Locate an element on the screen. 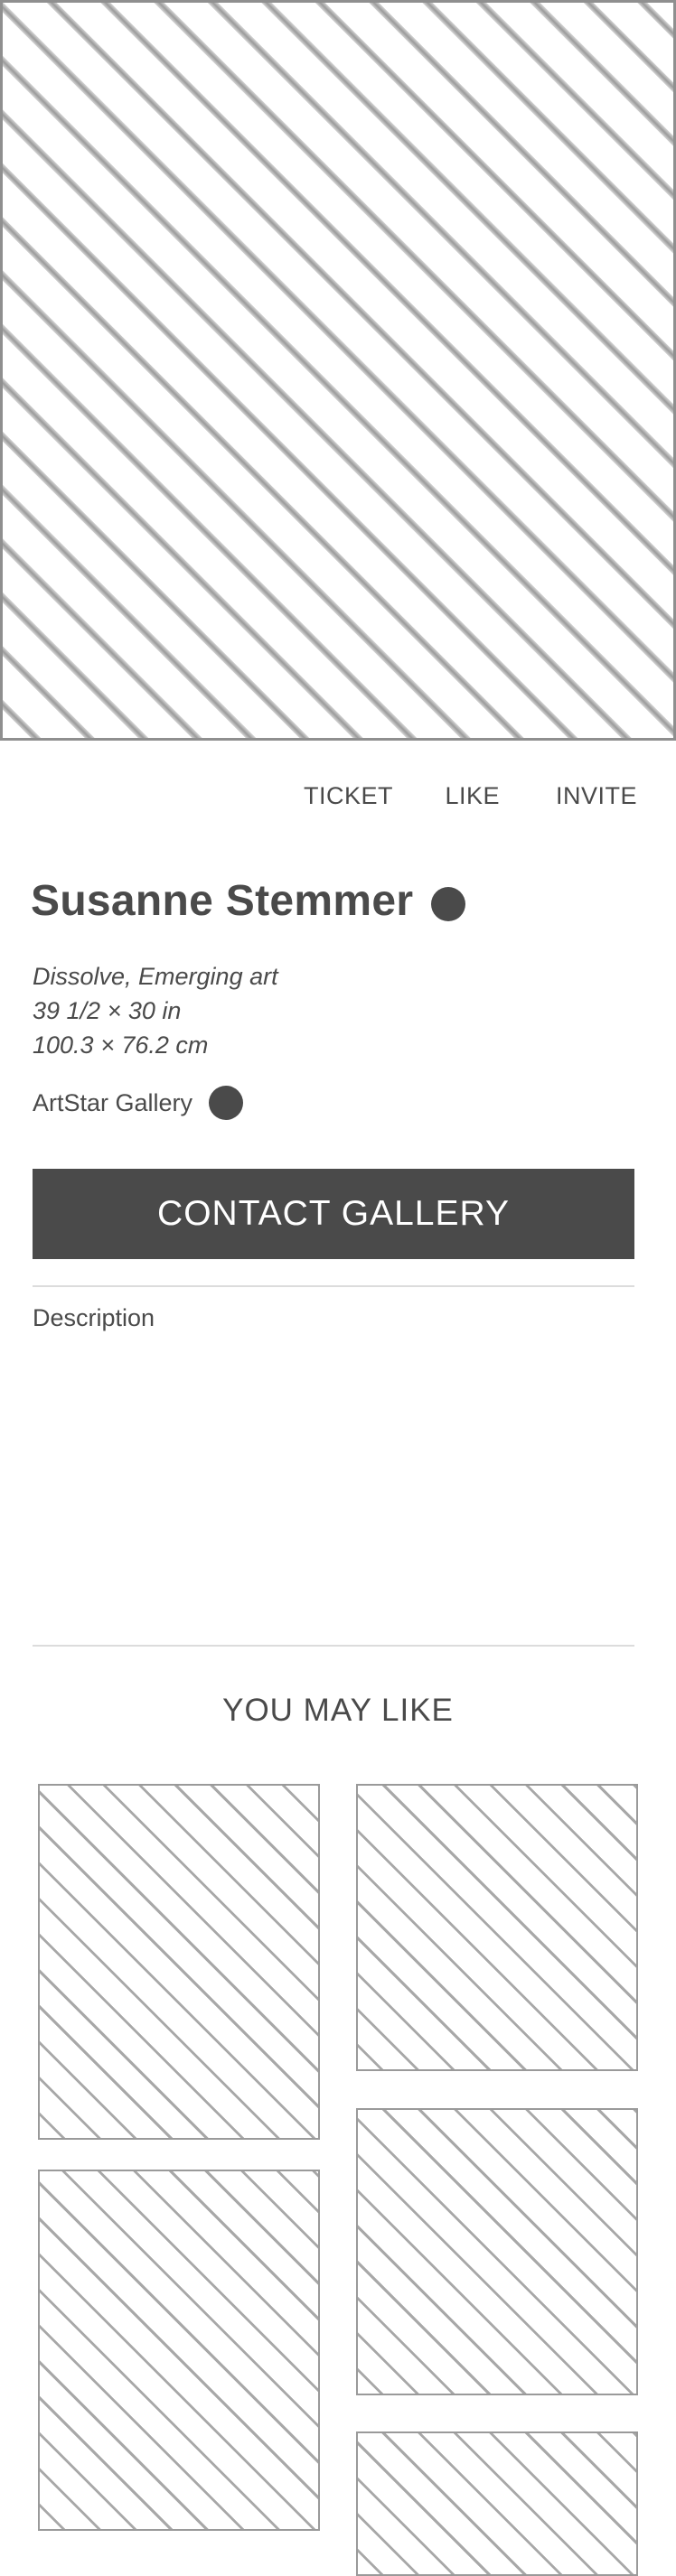 The height and width of the screenshot is (2576, 676). gallery-name: ArtStar Gallery is located at coordinates (112, 1103).